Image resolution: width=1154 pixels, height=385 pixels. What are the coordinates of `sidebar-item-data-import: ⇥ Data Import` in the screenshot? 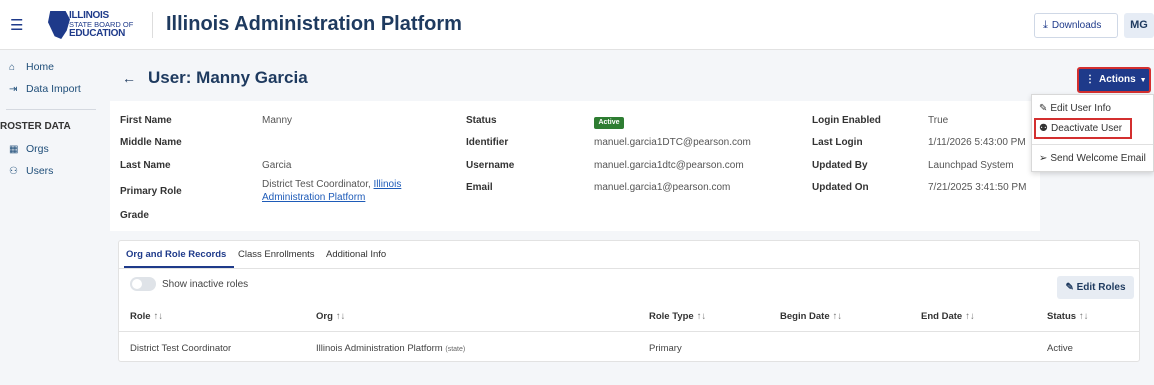 It's located at (45, 89).